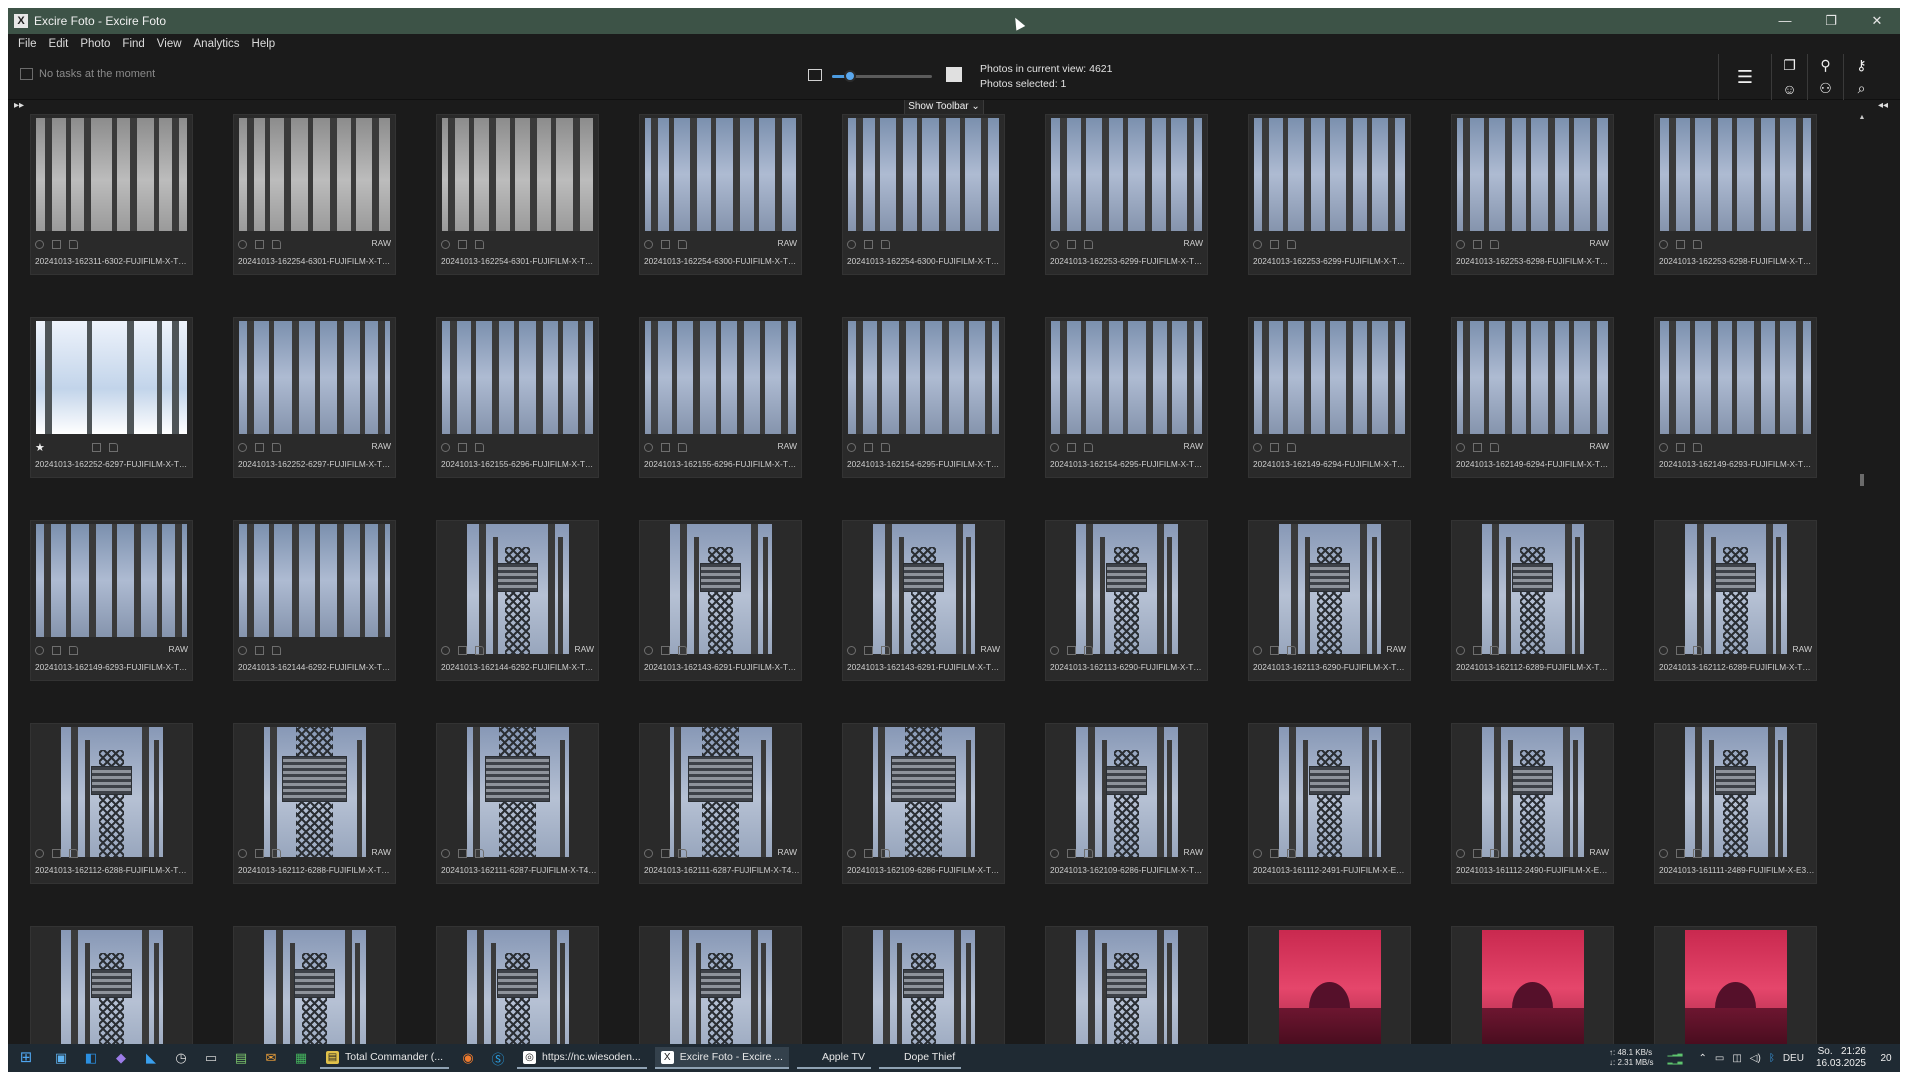  I want to click on keyword-icon: ⚷, so click(1861, 65).